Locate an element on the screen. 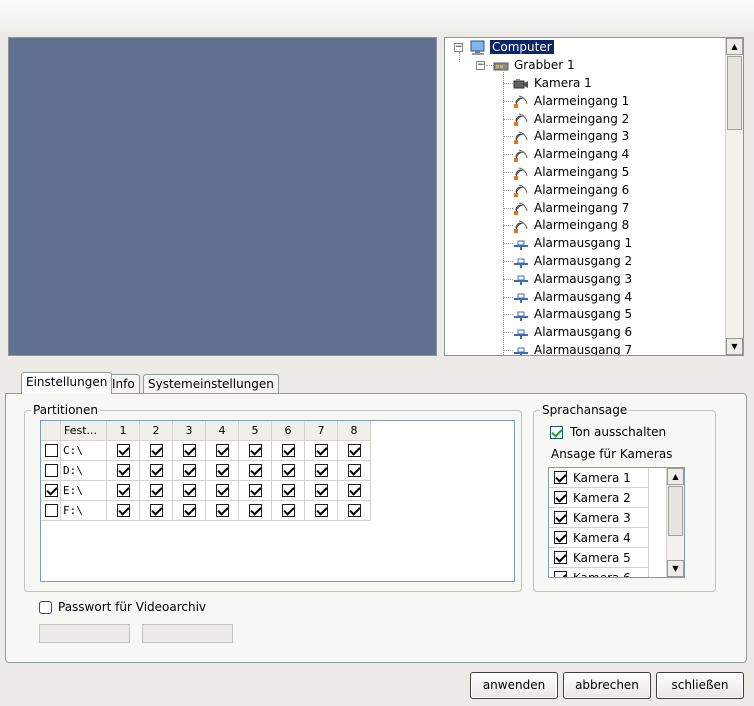 The height and width of the screenshot is (706, 754). tree-node-item: Alarmausgang 6 is located at coordinates (573, 332).